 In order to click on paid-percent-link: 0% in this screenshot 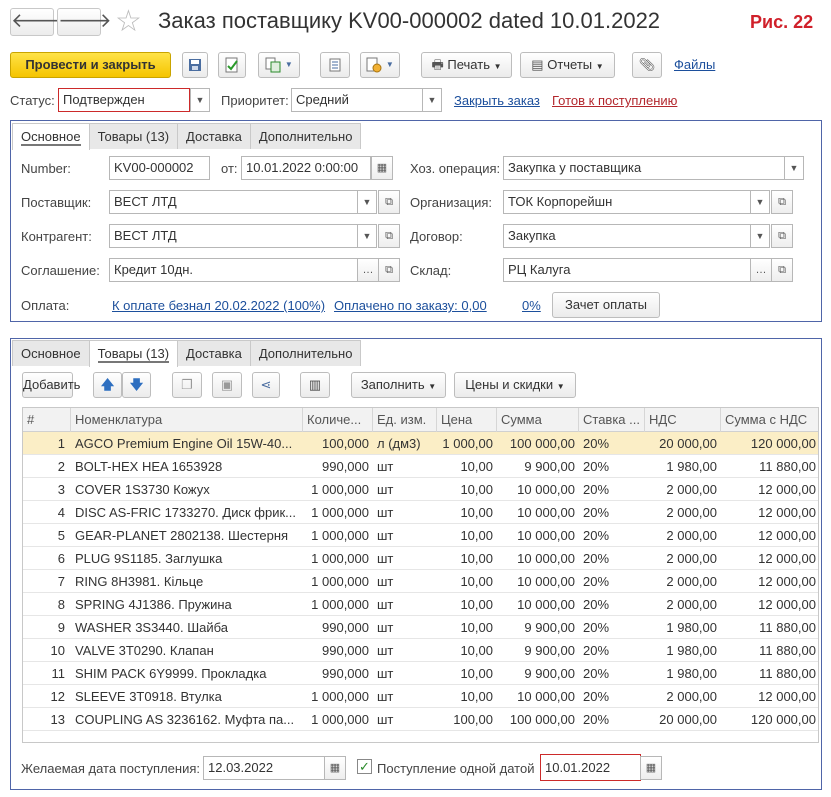, I will do `click(531, 305)`.